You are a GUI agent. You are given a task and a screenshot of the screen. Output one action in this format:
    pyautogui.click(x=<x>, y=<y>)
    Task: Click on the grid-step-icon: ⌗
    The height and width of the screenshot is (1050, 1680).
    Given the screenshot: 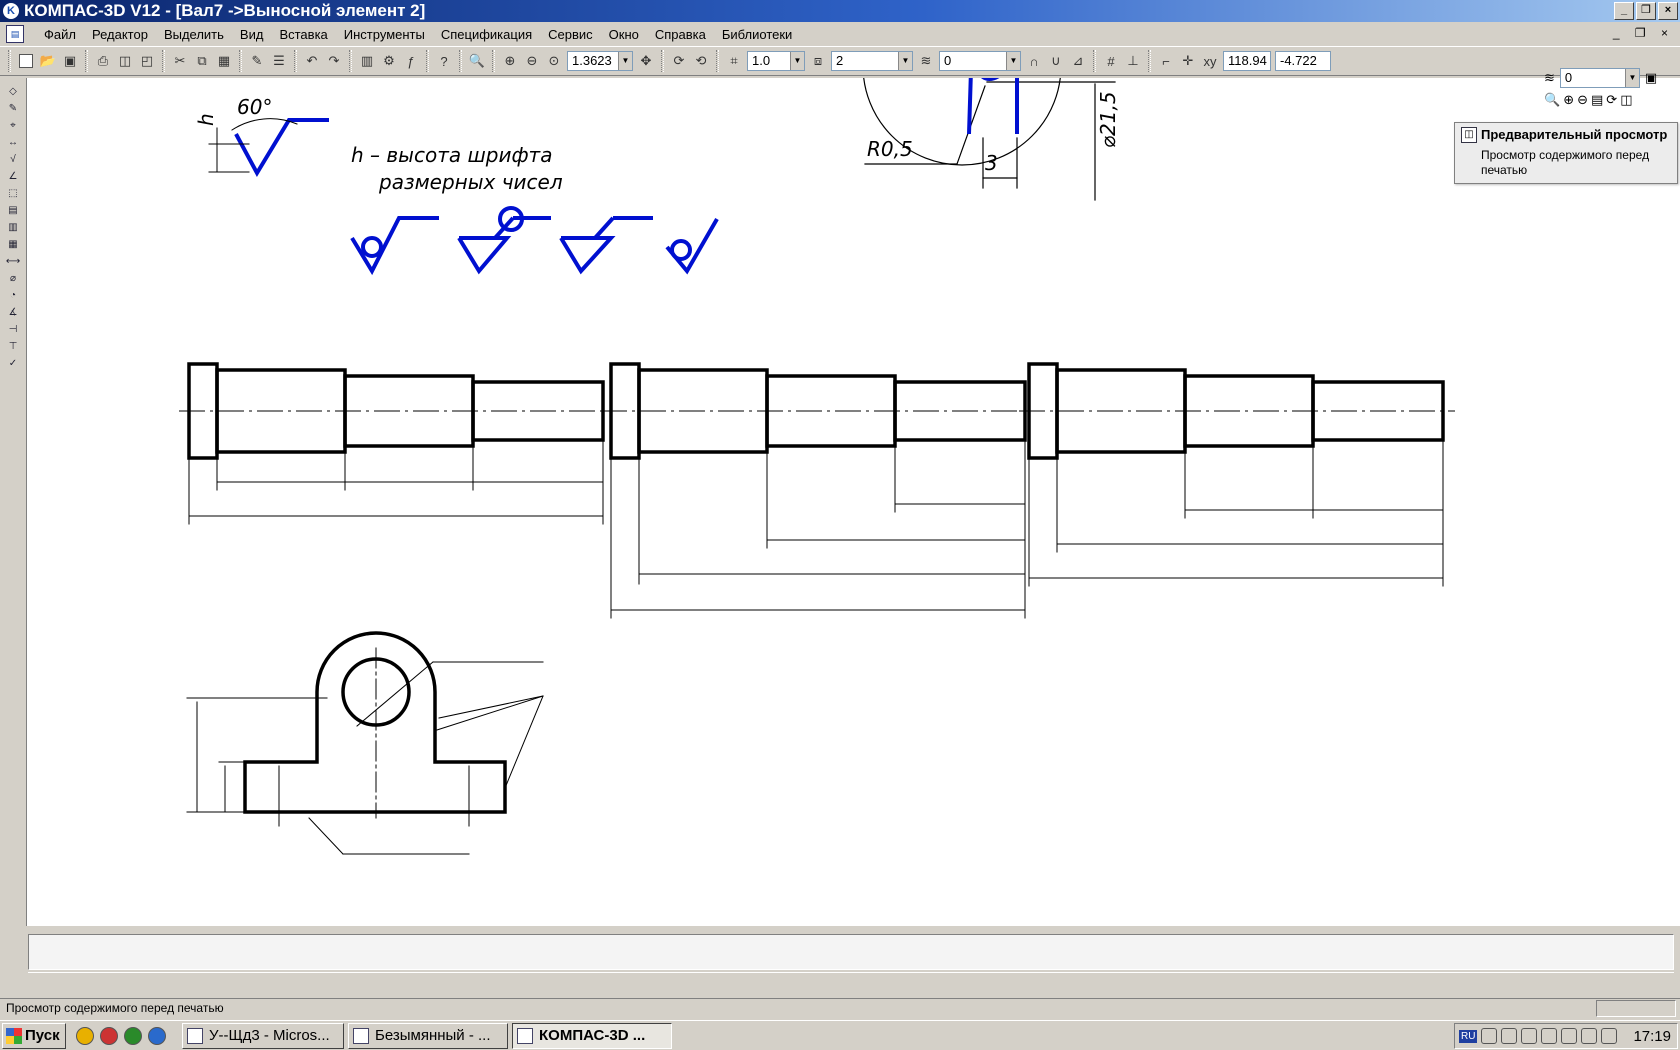 What is the action you would take?
    pyautogui.click(x=734, y=61)
    